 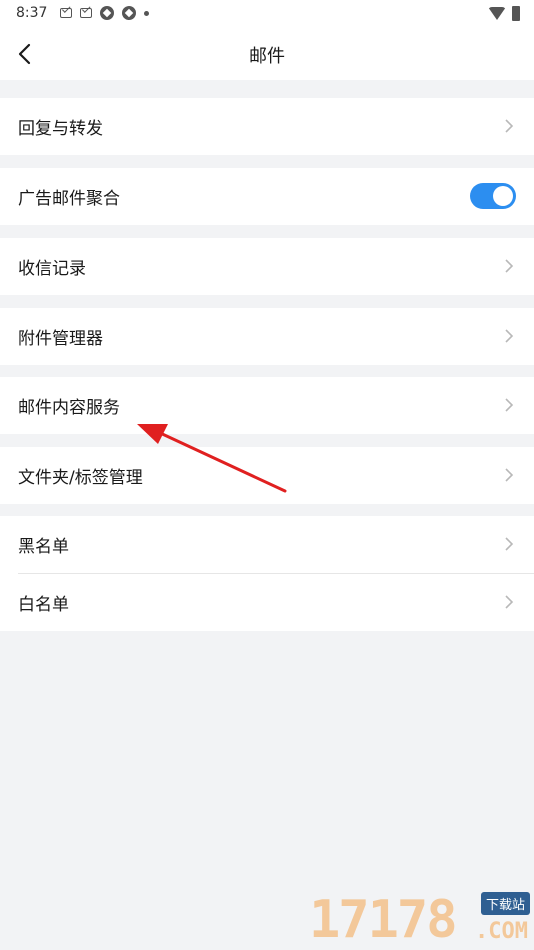 What do you see at coordinates (43, 547) in the screenshot?
I see `setting-label: 黑名单` at bounding box center [43, 547].